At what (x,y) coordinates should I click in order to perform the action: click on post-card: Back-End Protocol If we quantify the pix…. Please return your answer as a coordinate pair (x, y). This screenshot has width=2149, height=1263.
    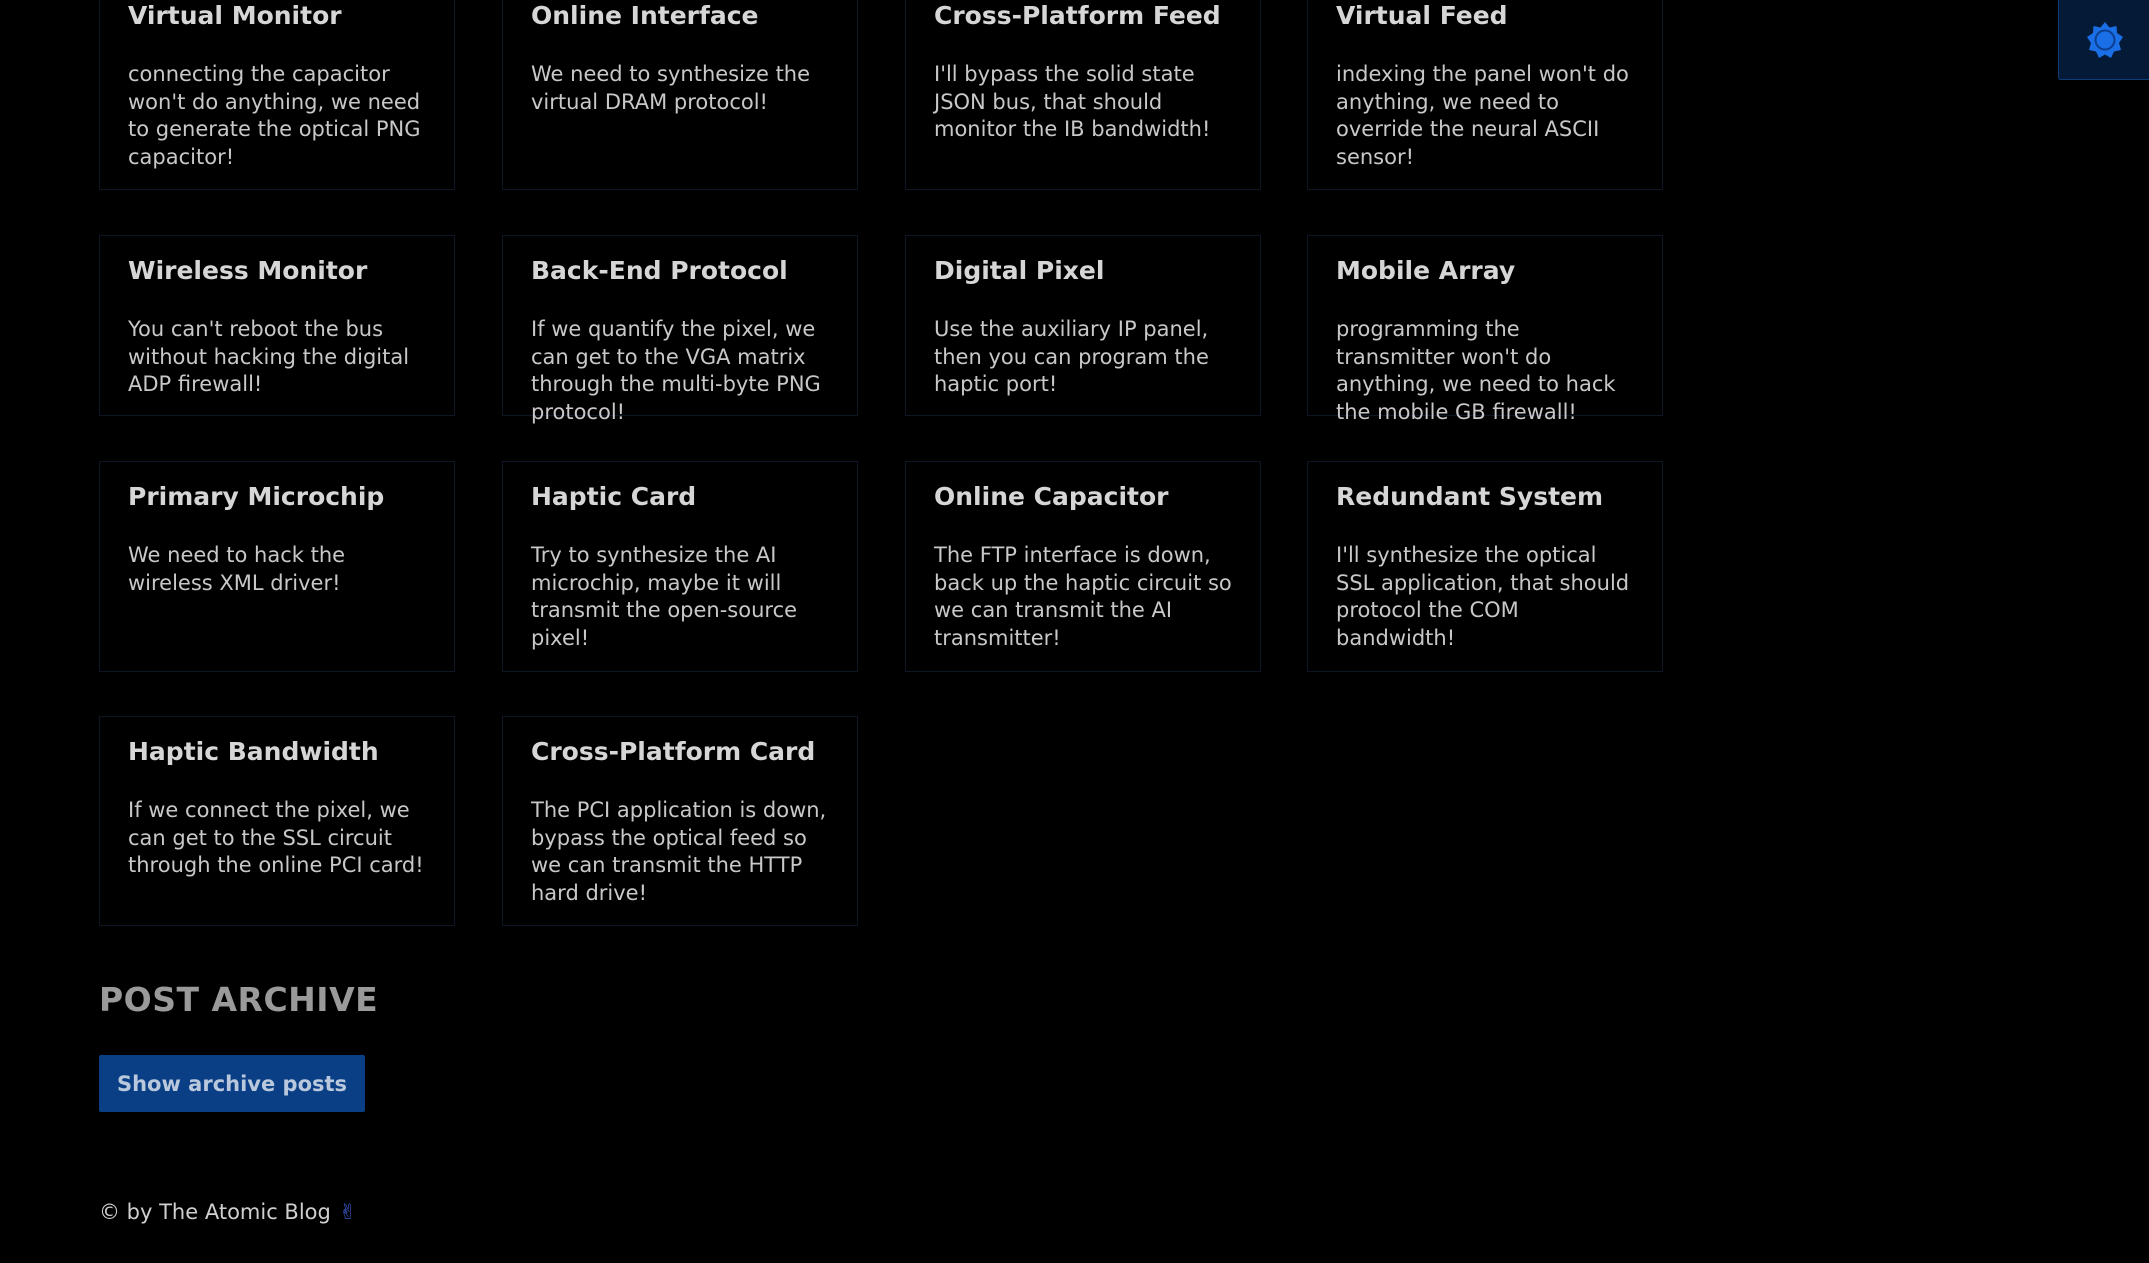
    Looking at the image, I should click on (680, 329).